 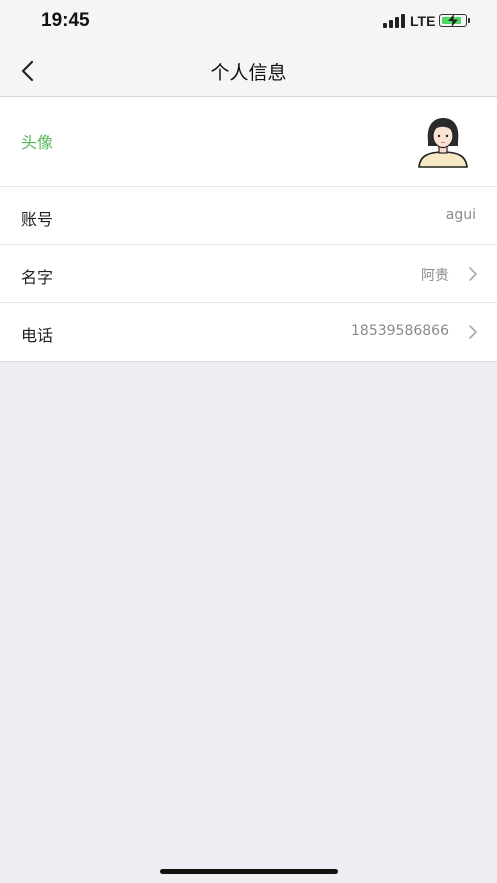 What do you see at coordinates (249, 871) in the screenshot?
I see `home-indicator` at bounding box center [249, 871].